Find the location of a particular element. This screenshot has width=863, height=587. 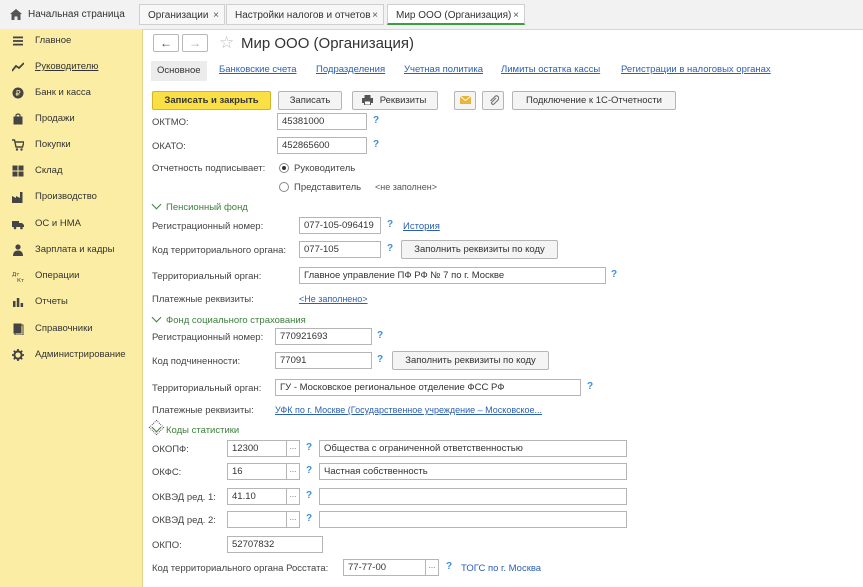

tab-organization-card: Мир ООО (Организация) × is located at coordinates (456, 14).